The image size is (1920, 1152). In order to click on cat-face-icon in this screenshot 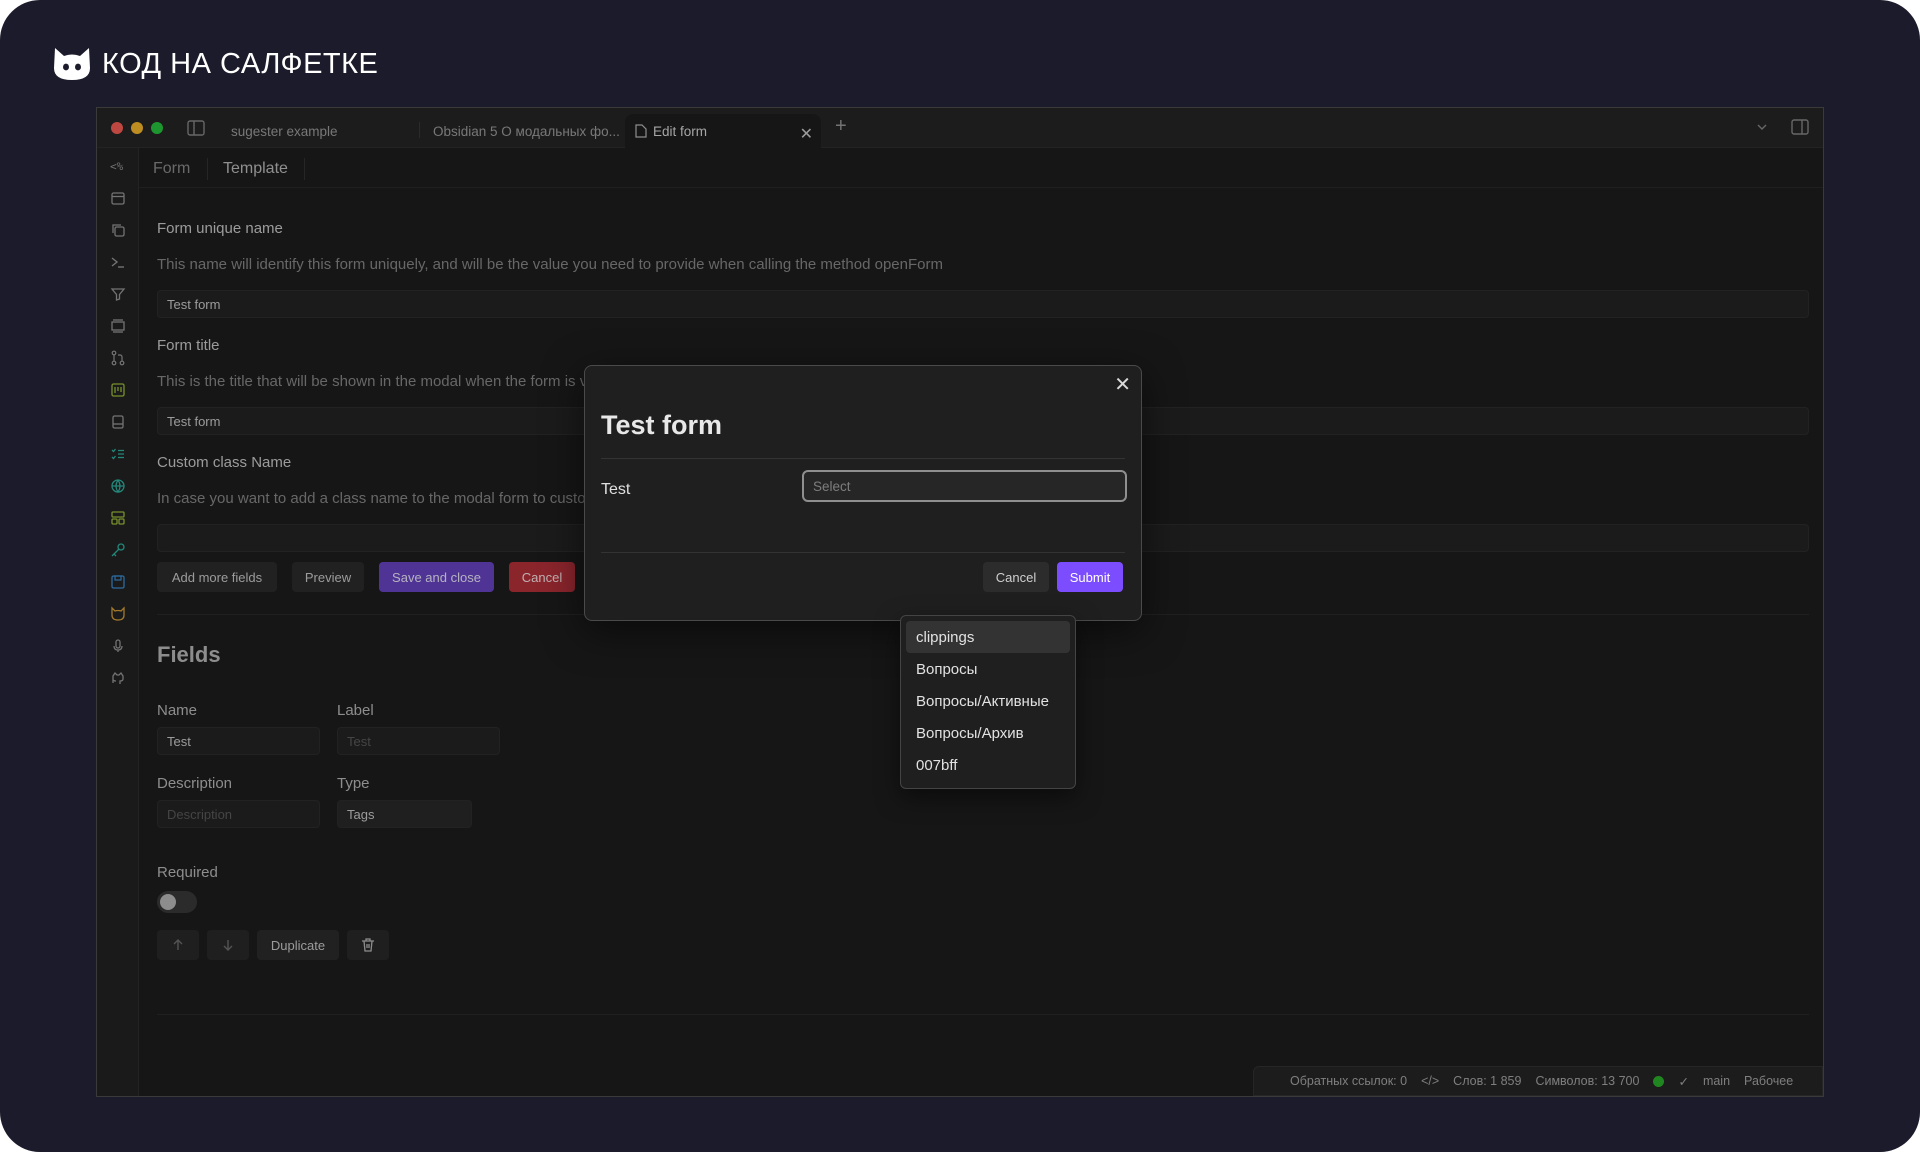, I will do `click(72, 64)`.